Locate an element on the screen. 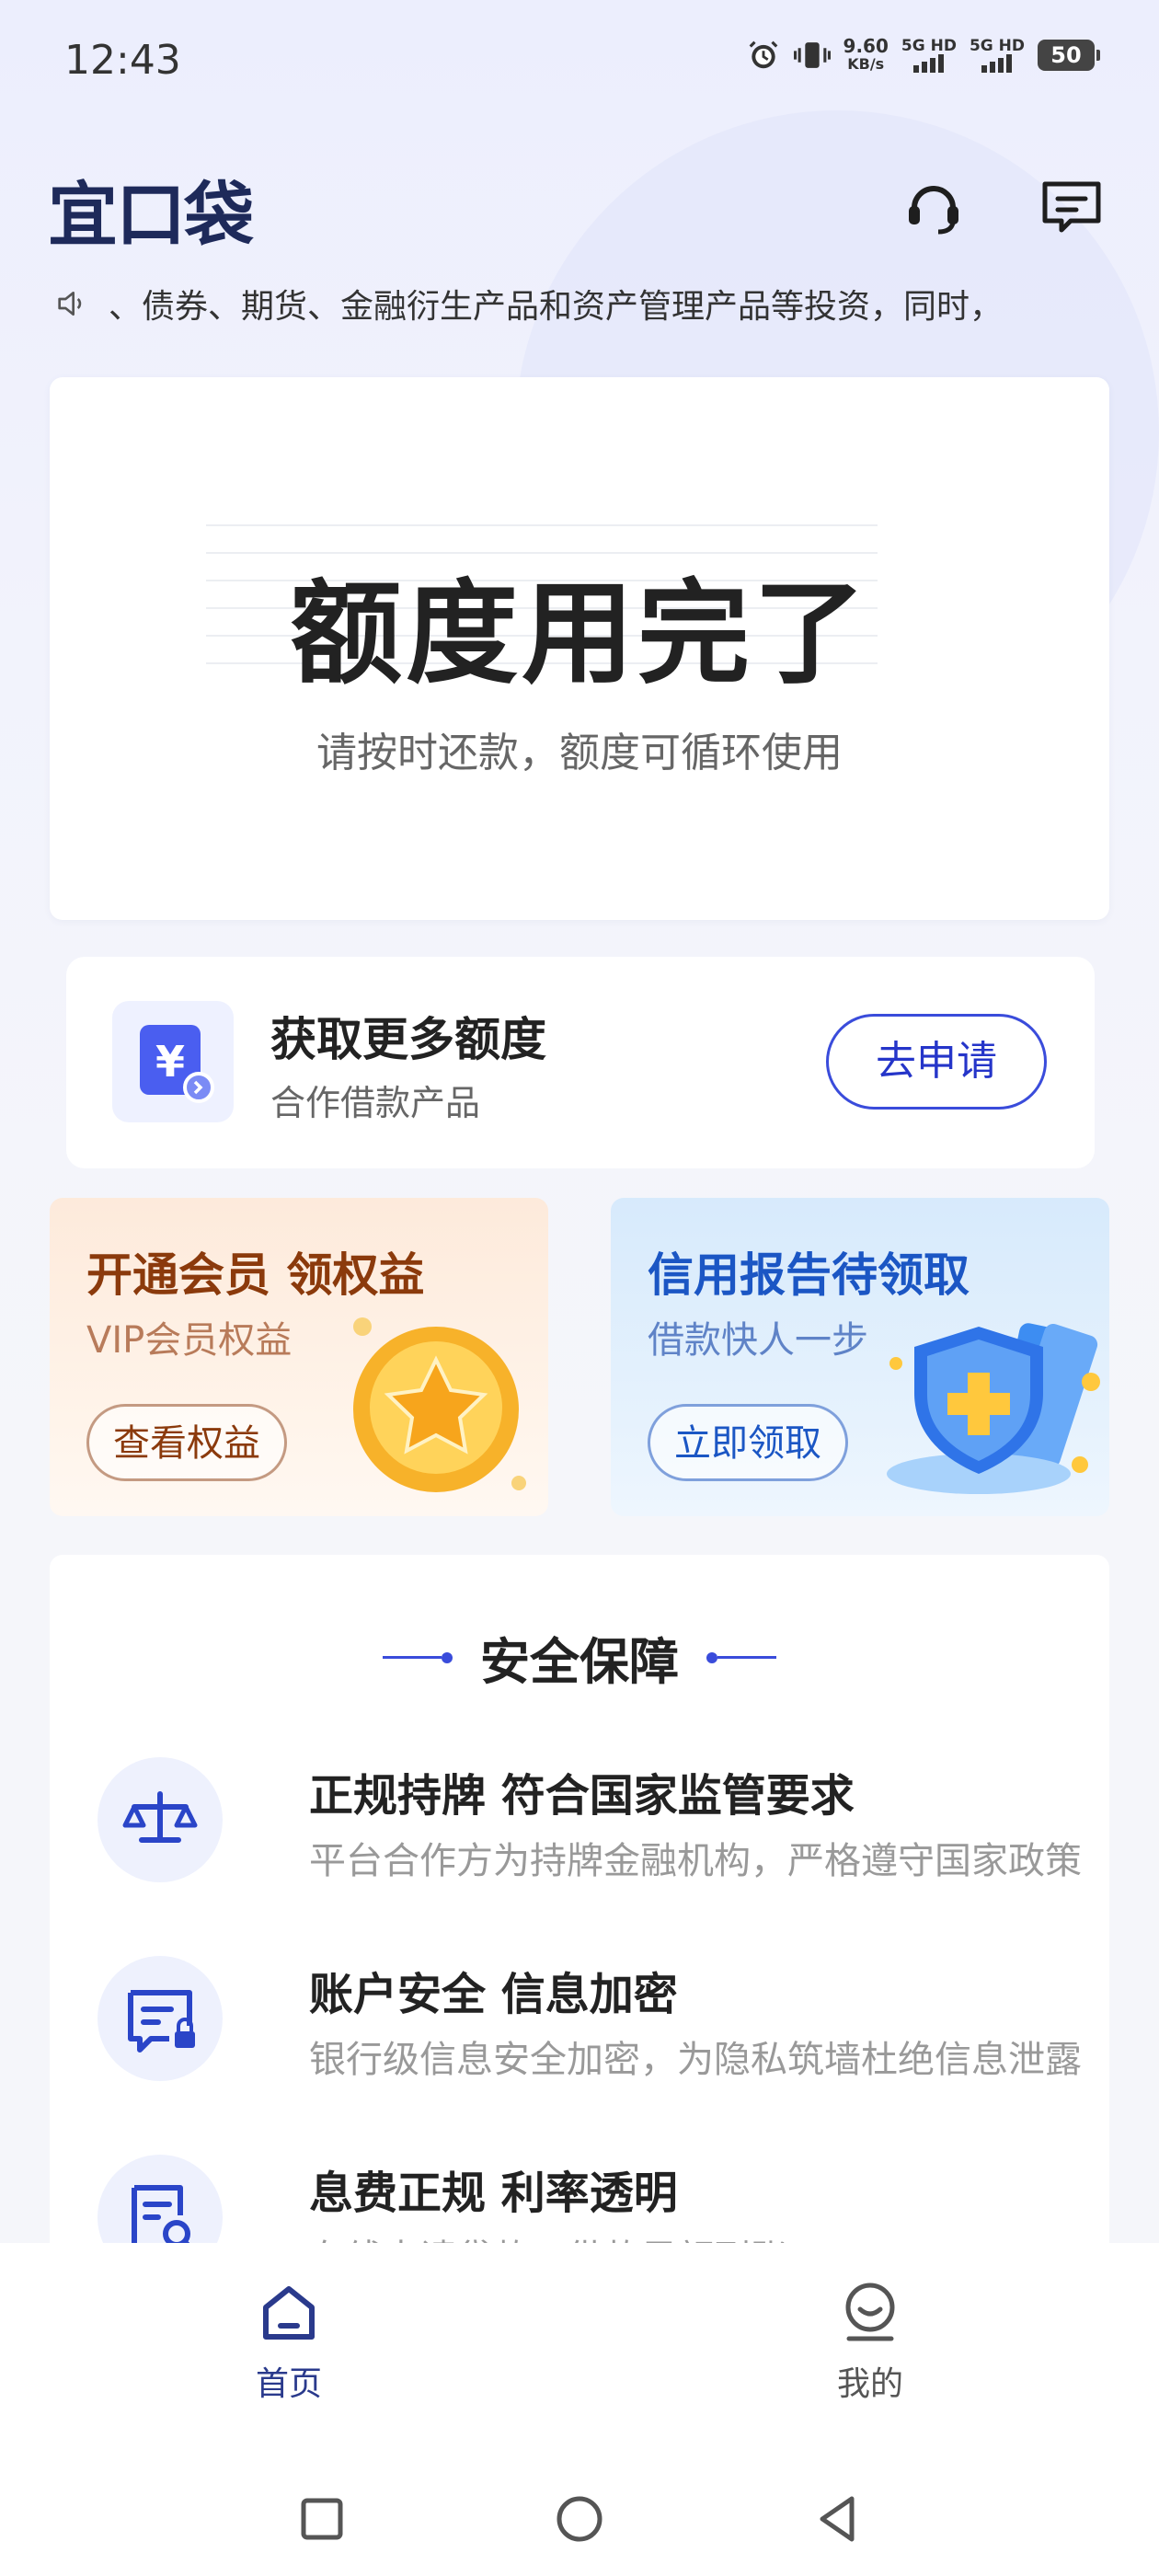 This screenshot has width=1159, height=2576. battery-icon: 50 is located at coordinates (1069, 55).